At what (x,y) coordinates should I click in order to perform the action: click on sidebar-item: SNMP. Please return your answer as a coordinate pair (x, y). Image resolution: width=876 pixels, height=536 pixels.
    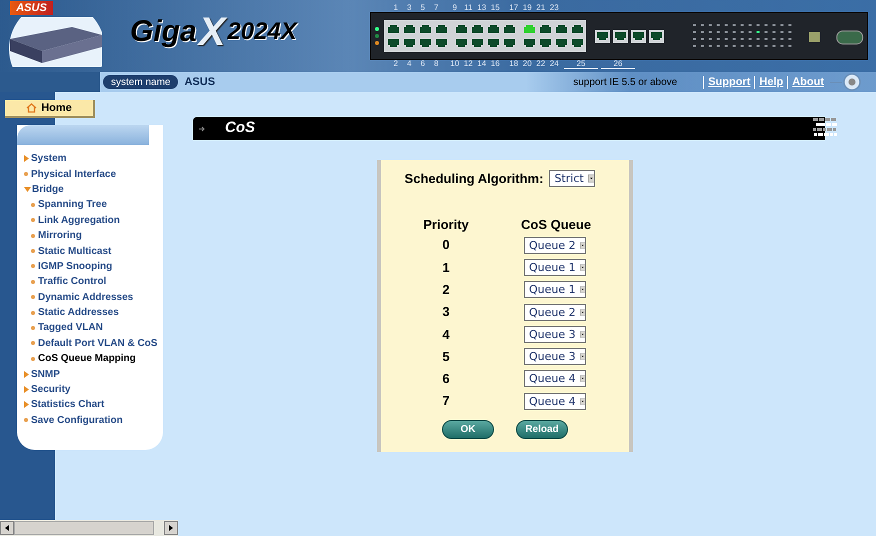
    Looking at the image, I should click on (45, 374).